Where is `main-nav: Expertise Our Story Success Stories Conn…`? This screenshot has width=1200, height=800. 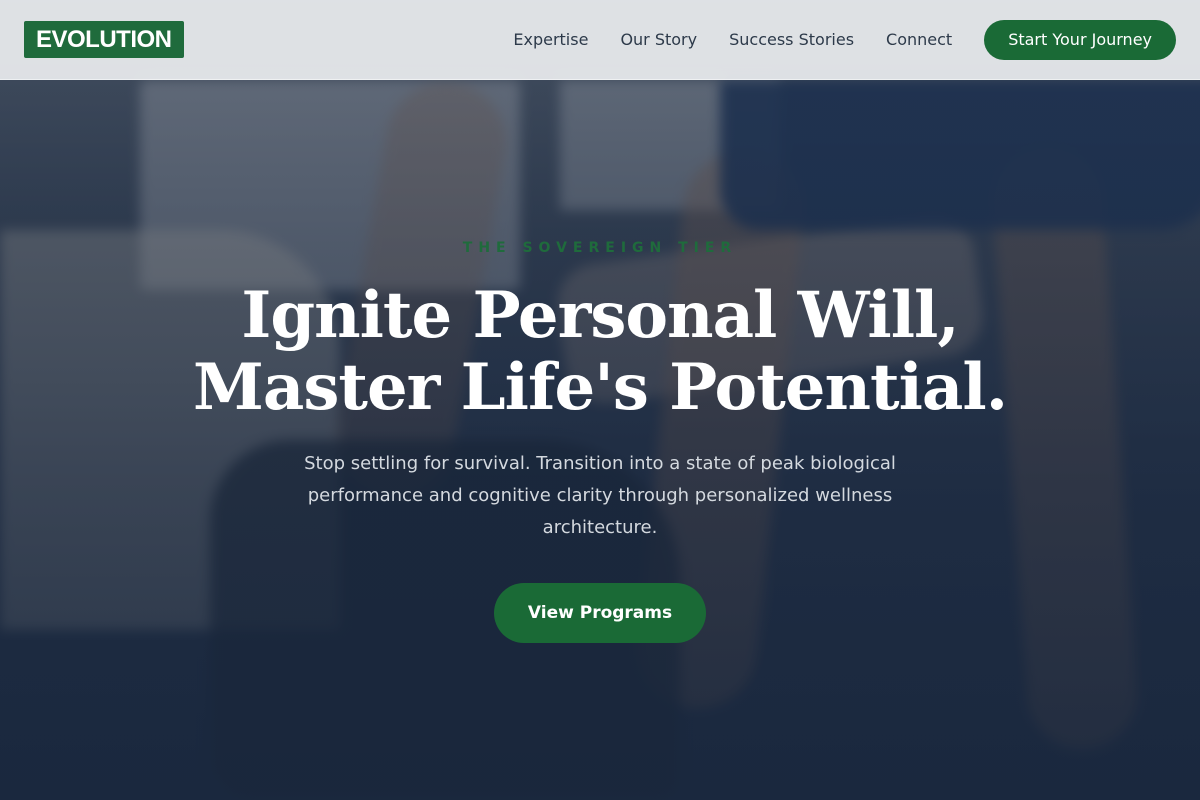
main-nav: Expertise Our Story Success Stories Conn… is located at coordinates (828, 39).